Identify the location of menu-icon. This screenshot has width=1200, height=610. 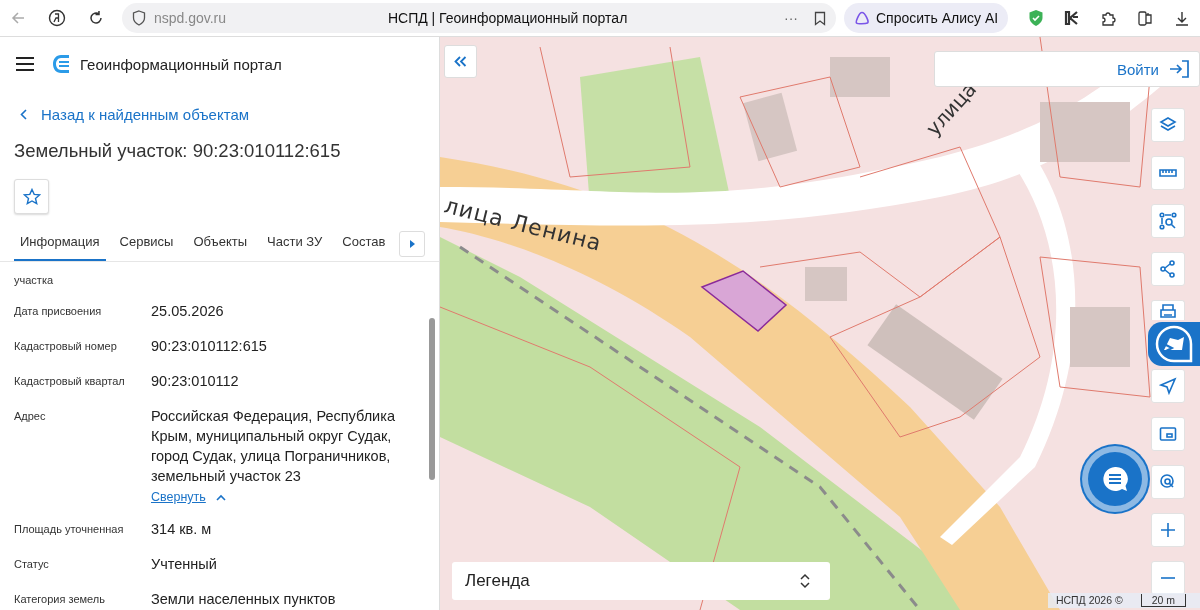
(25, 64).